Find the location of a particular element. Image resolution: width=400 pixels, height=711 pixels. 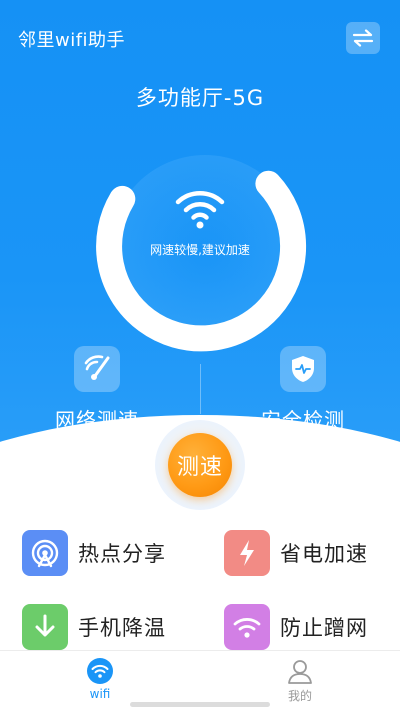

user-icon is located at coordinates (300, 672).